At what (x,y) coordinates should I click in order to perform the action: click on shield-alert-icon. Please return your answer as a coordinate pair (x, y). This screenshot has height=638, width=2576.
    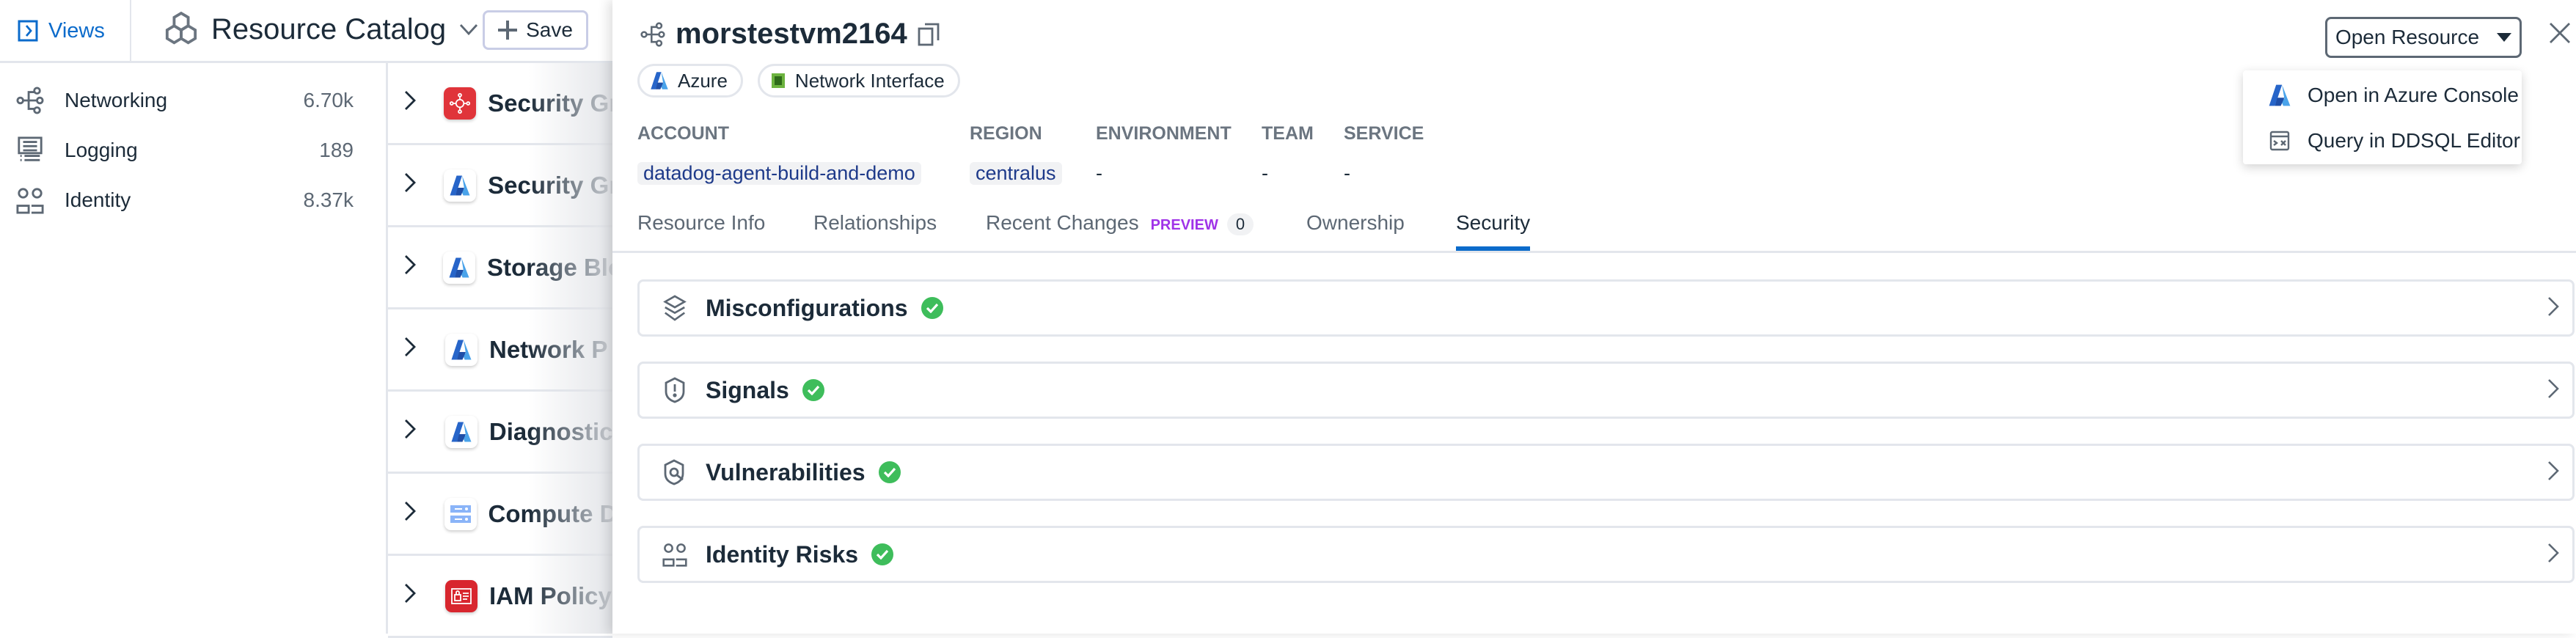
    Looking at the image, I should click on (675, 390).